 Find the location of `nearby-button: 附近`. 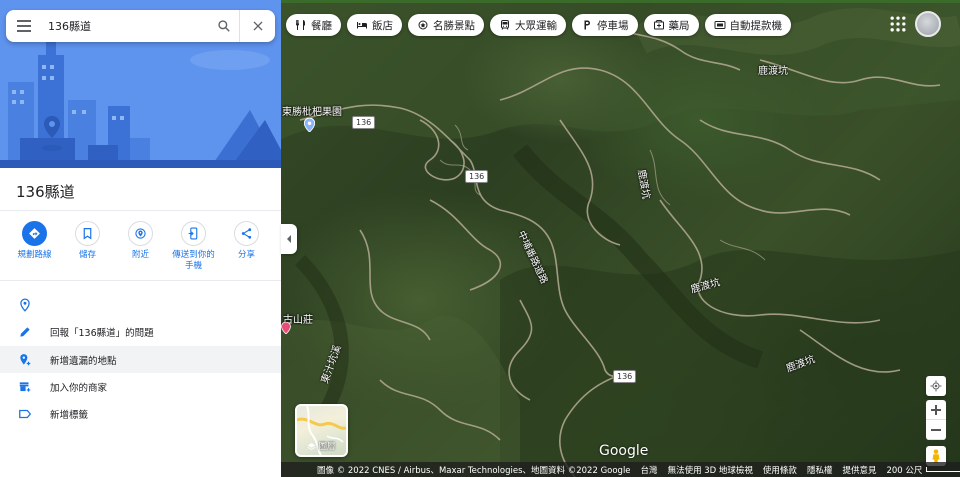

nearby-button: 附近 is located at coordinates (141, 246).